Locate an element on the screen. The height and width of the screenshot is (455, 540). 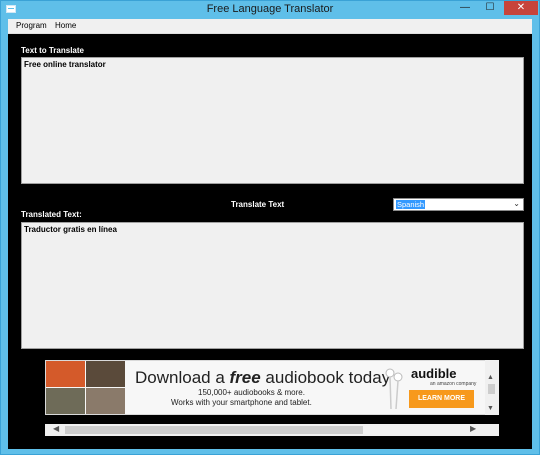
earbuds-image is located at coordinates (394, 389).